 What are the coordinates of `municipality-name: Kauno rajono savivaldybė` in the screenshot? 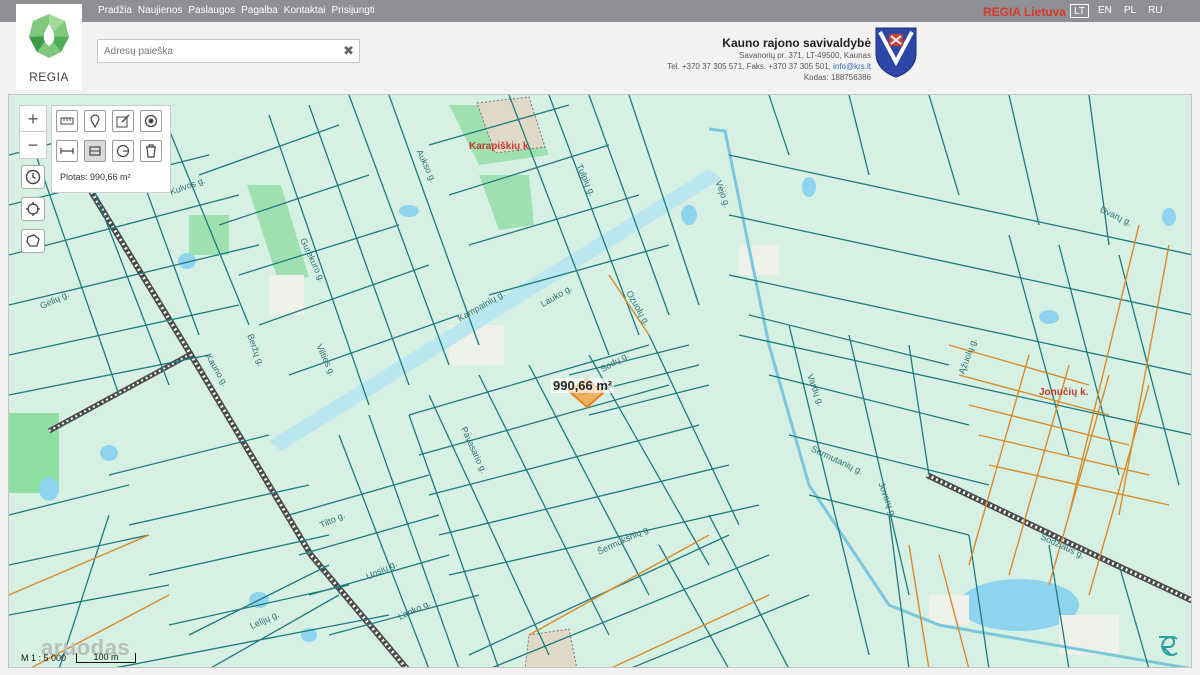 It's located at (796, 43).